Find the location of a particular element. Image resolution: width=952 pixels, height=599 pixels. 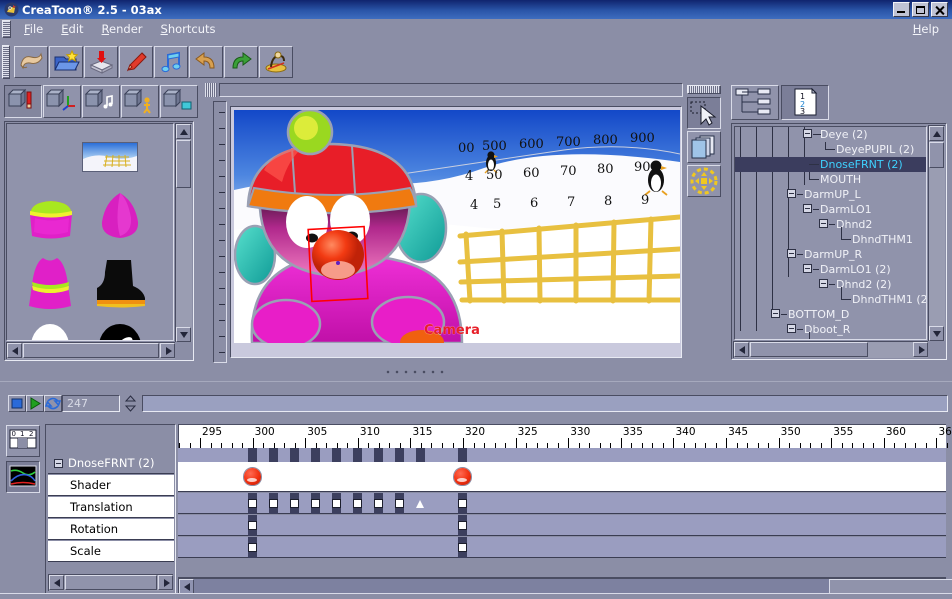

close-button is located at coordinates (939, 9).